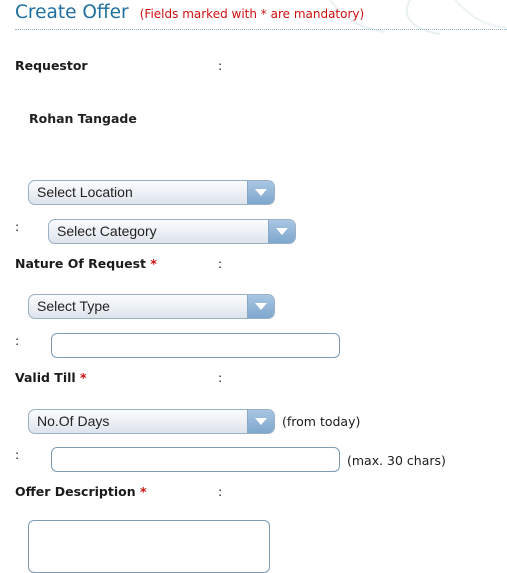 The image size is (507, 573). I want to click on offer-description-text: Offer Description, so click(75, 491).